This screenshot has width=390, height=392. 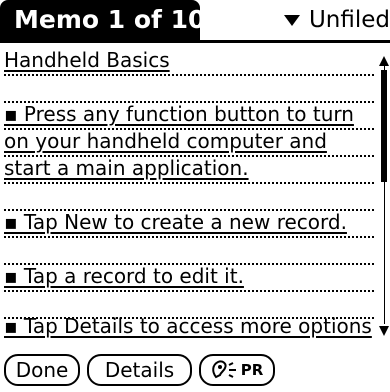 I want to click on memo-line: Handheld Basics, so click(x=189, y=61).